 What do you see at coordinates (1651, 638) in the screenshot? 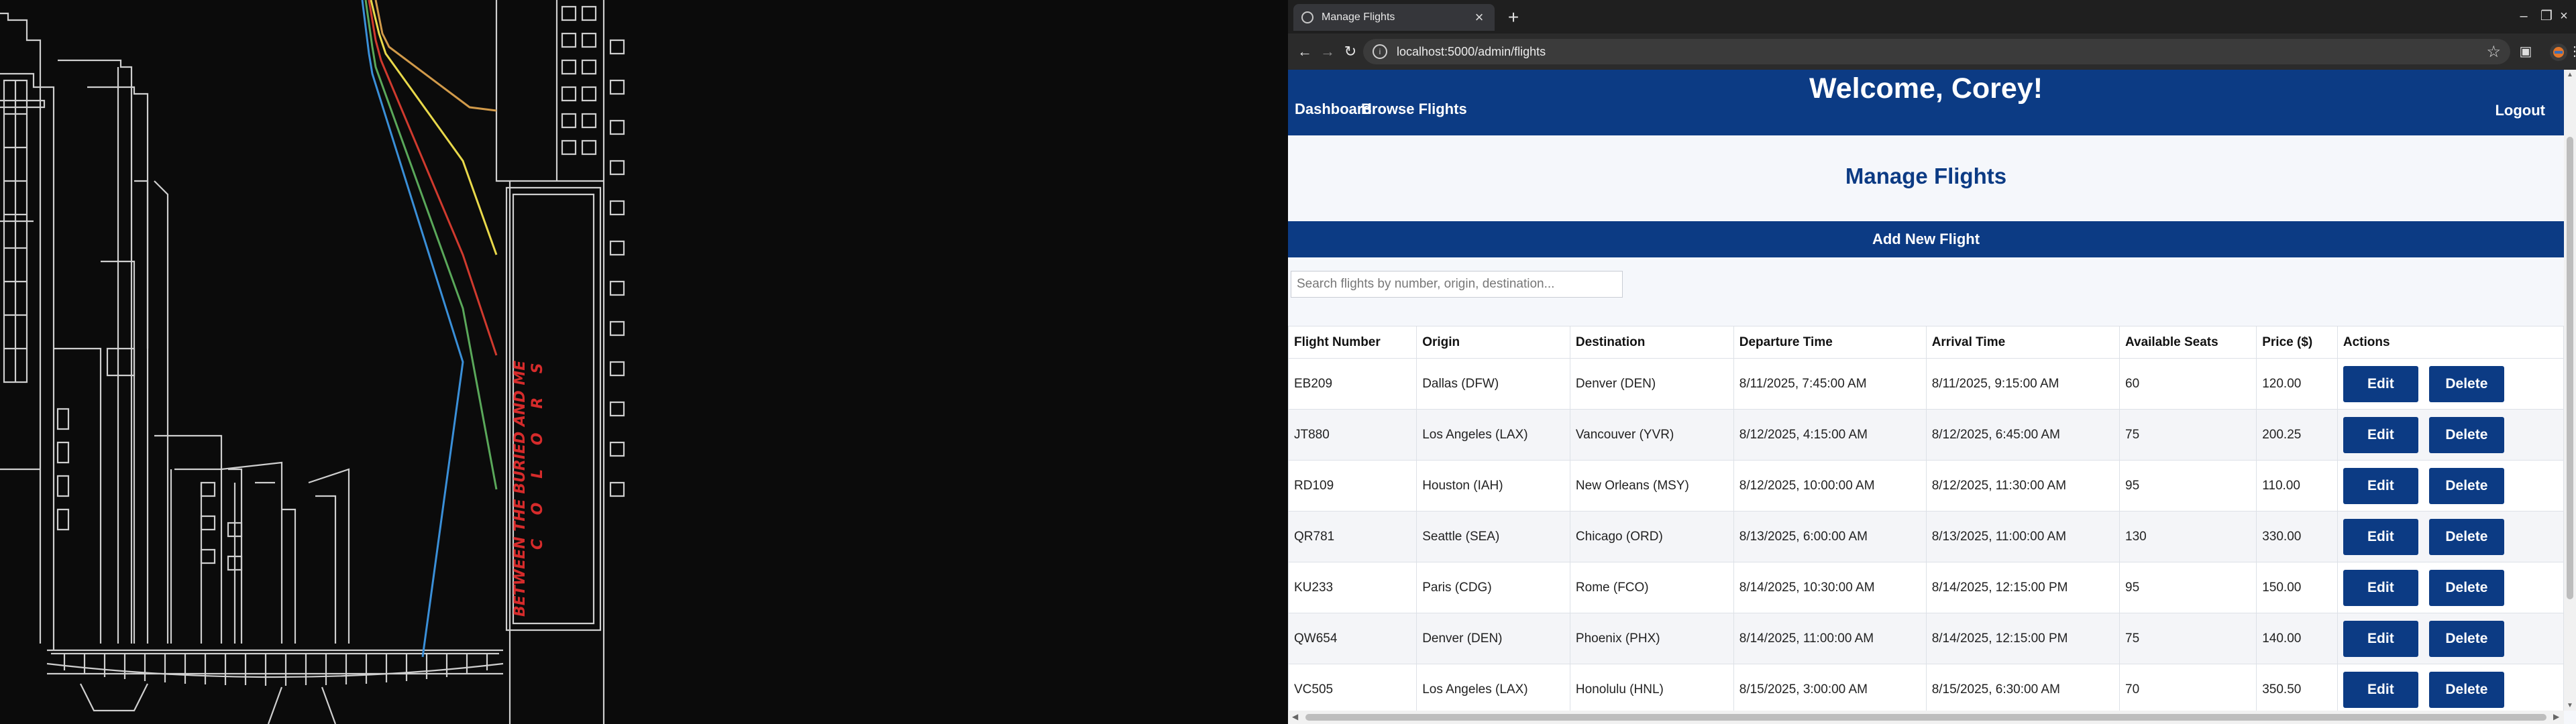
I see `destination-cell: Phoenix (PHX)` at bounding box center [1651, 638].